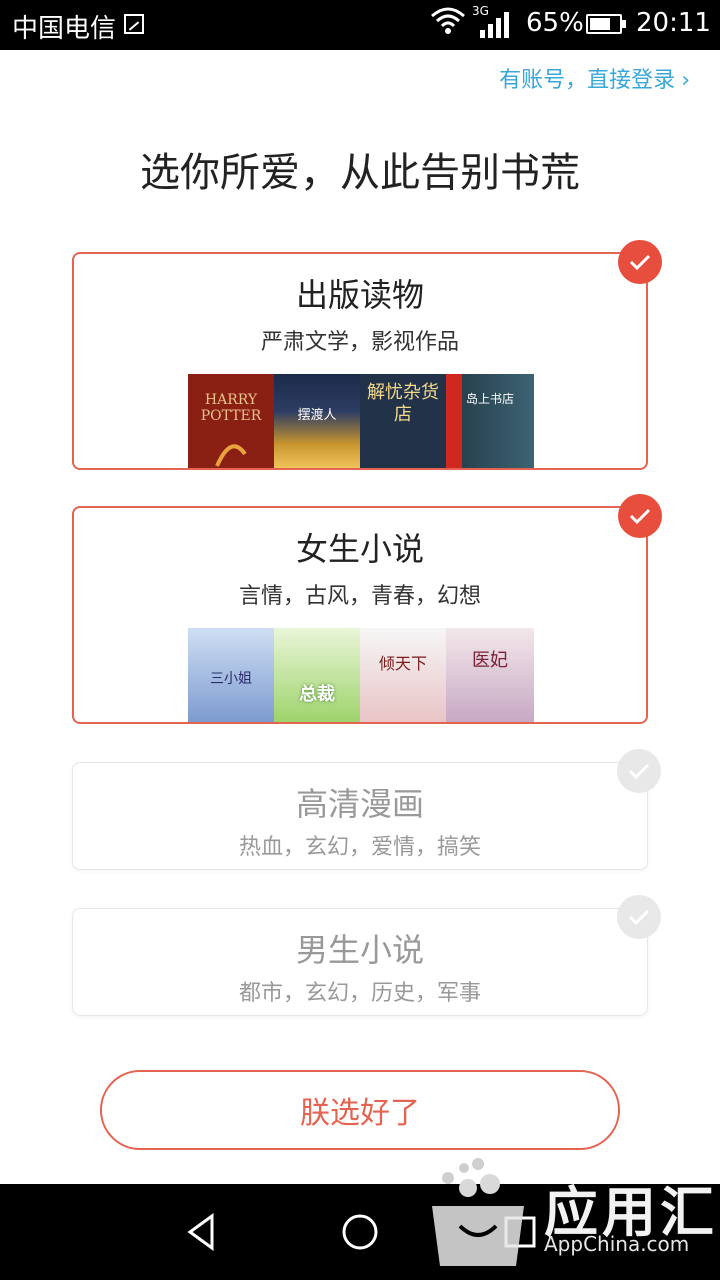 This screenshot has height=1280, width=720. Describe the element at coordinates (685, 80) in the screenshot. I see `chevron-right-icon: ›` at that location.